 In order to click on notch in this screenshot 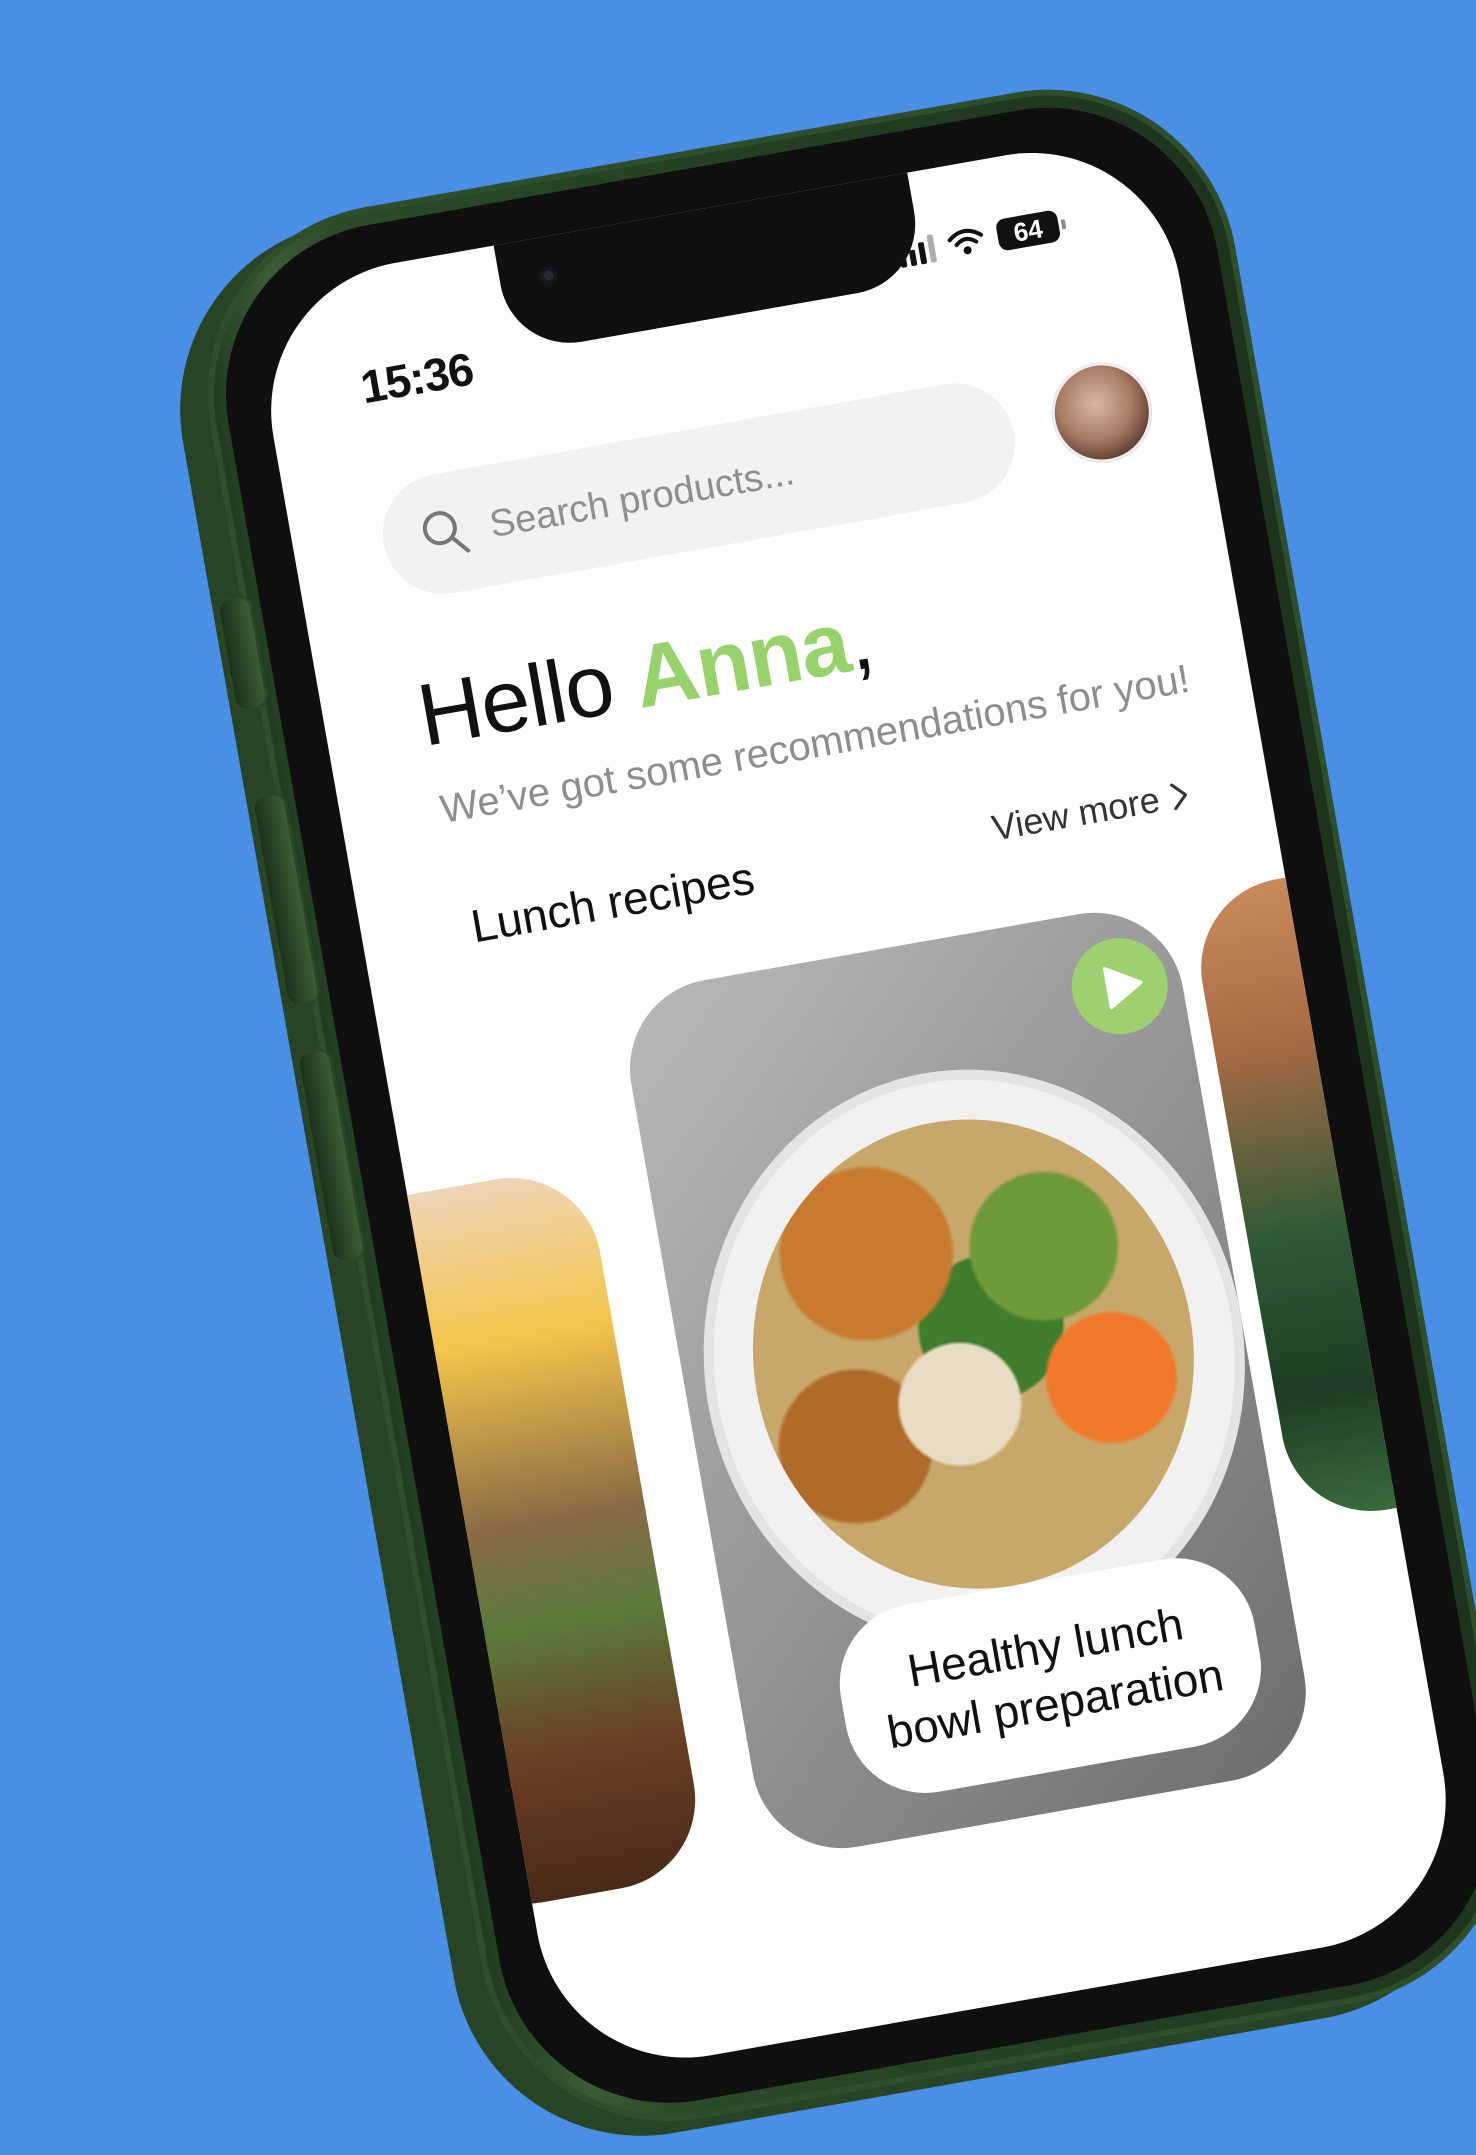, I will do `click(709, 258)`.